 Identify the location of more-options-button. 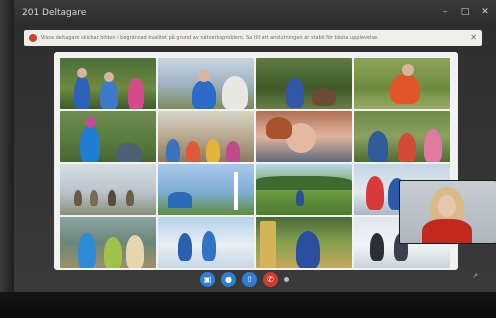
(286, 279).